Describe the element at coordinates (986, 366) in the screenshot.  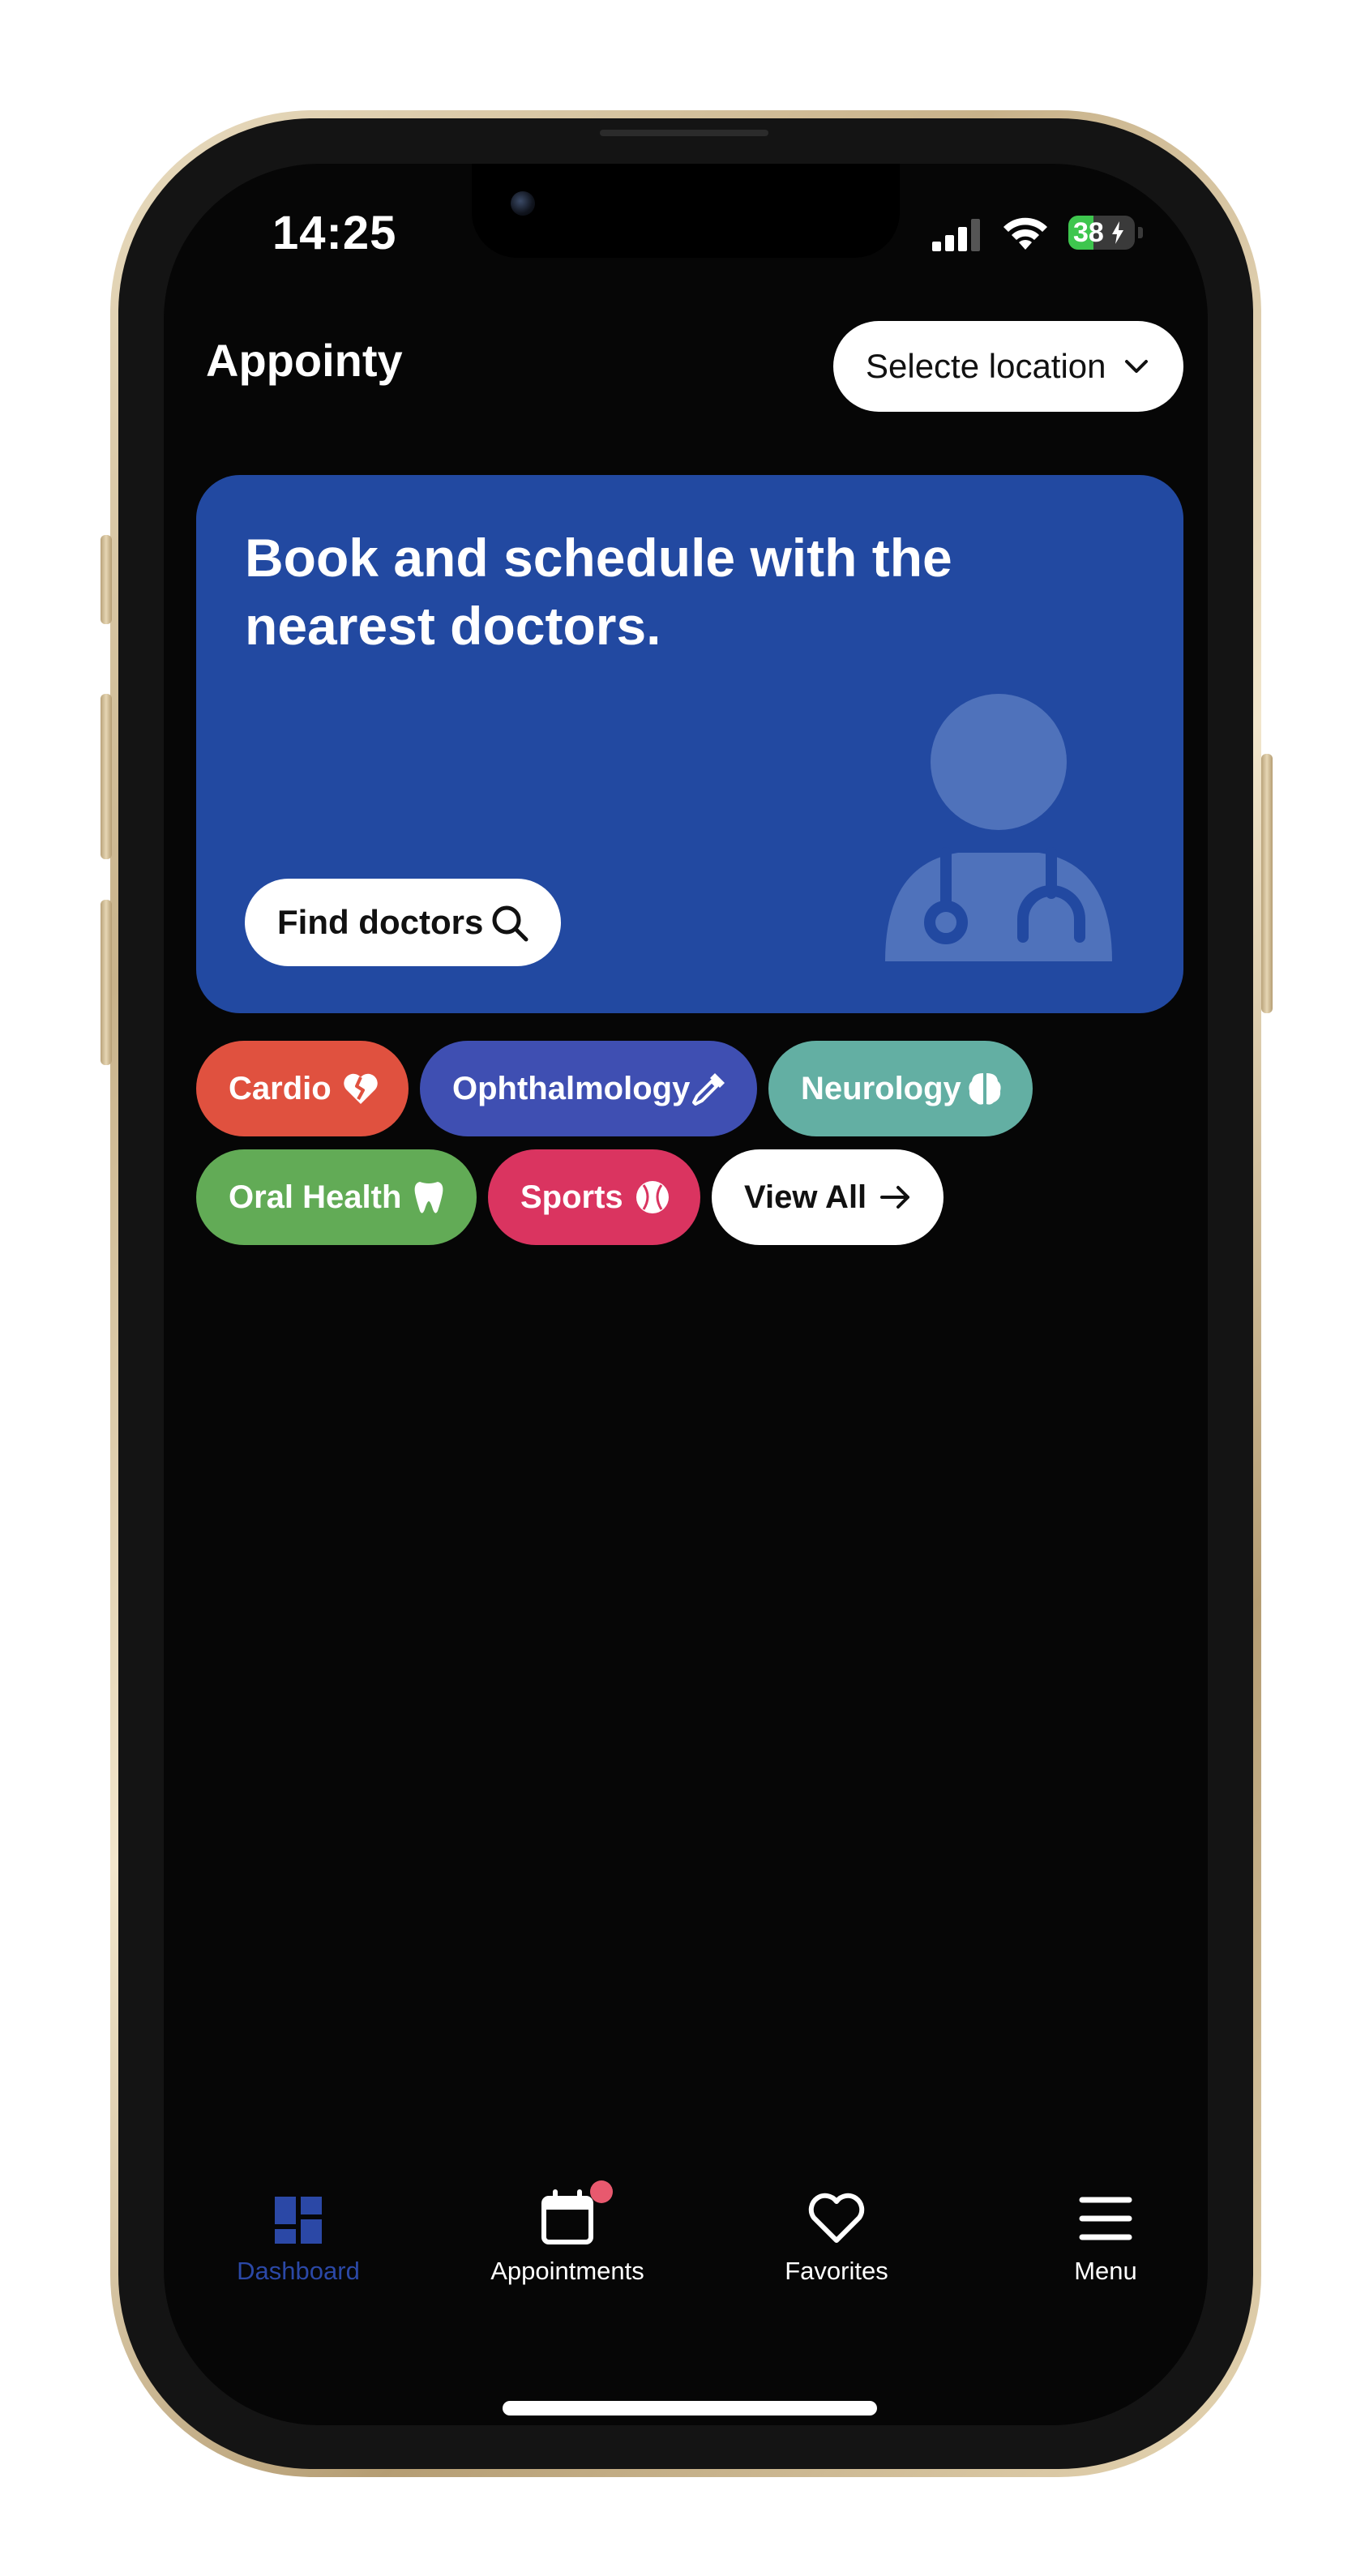
I see `location-label: Selecte location` at that location.